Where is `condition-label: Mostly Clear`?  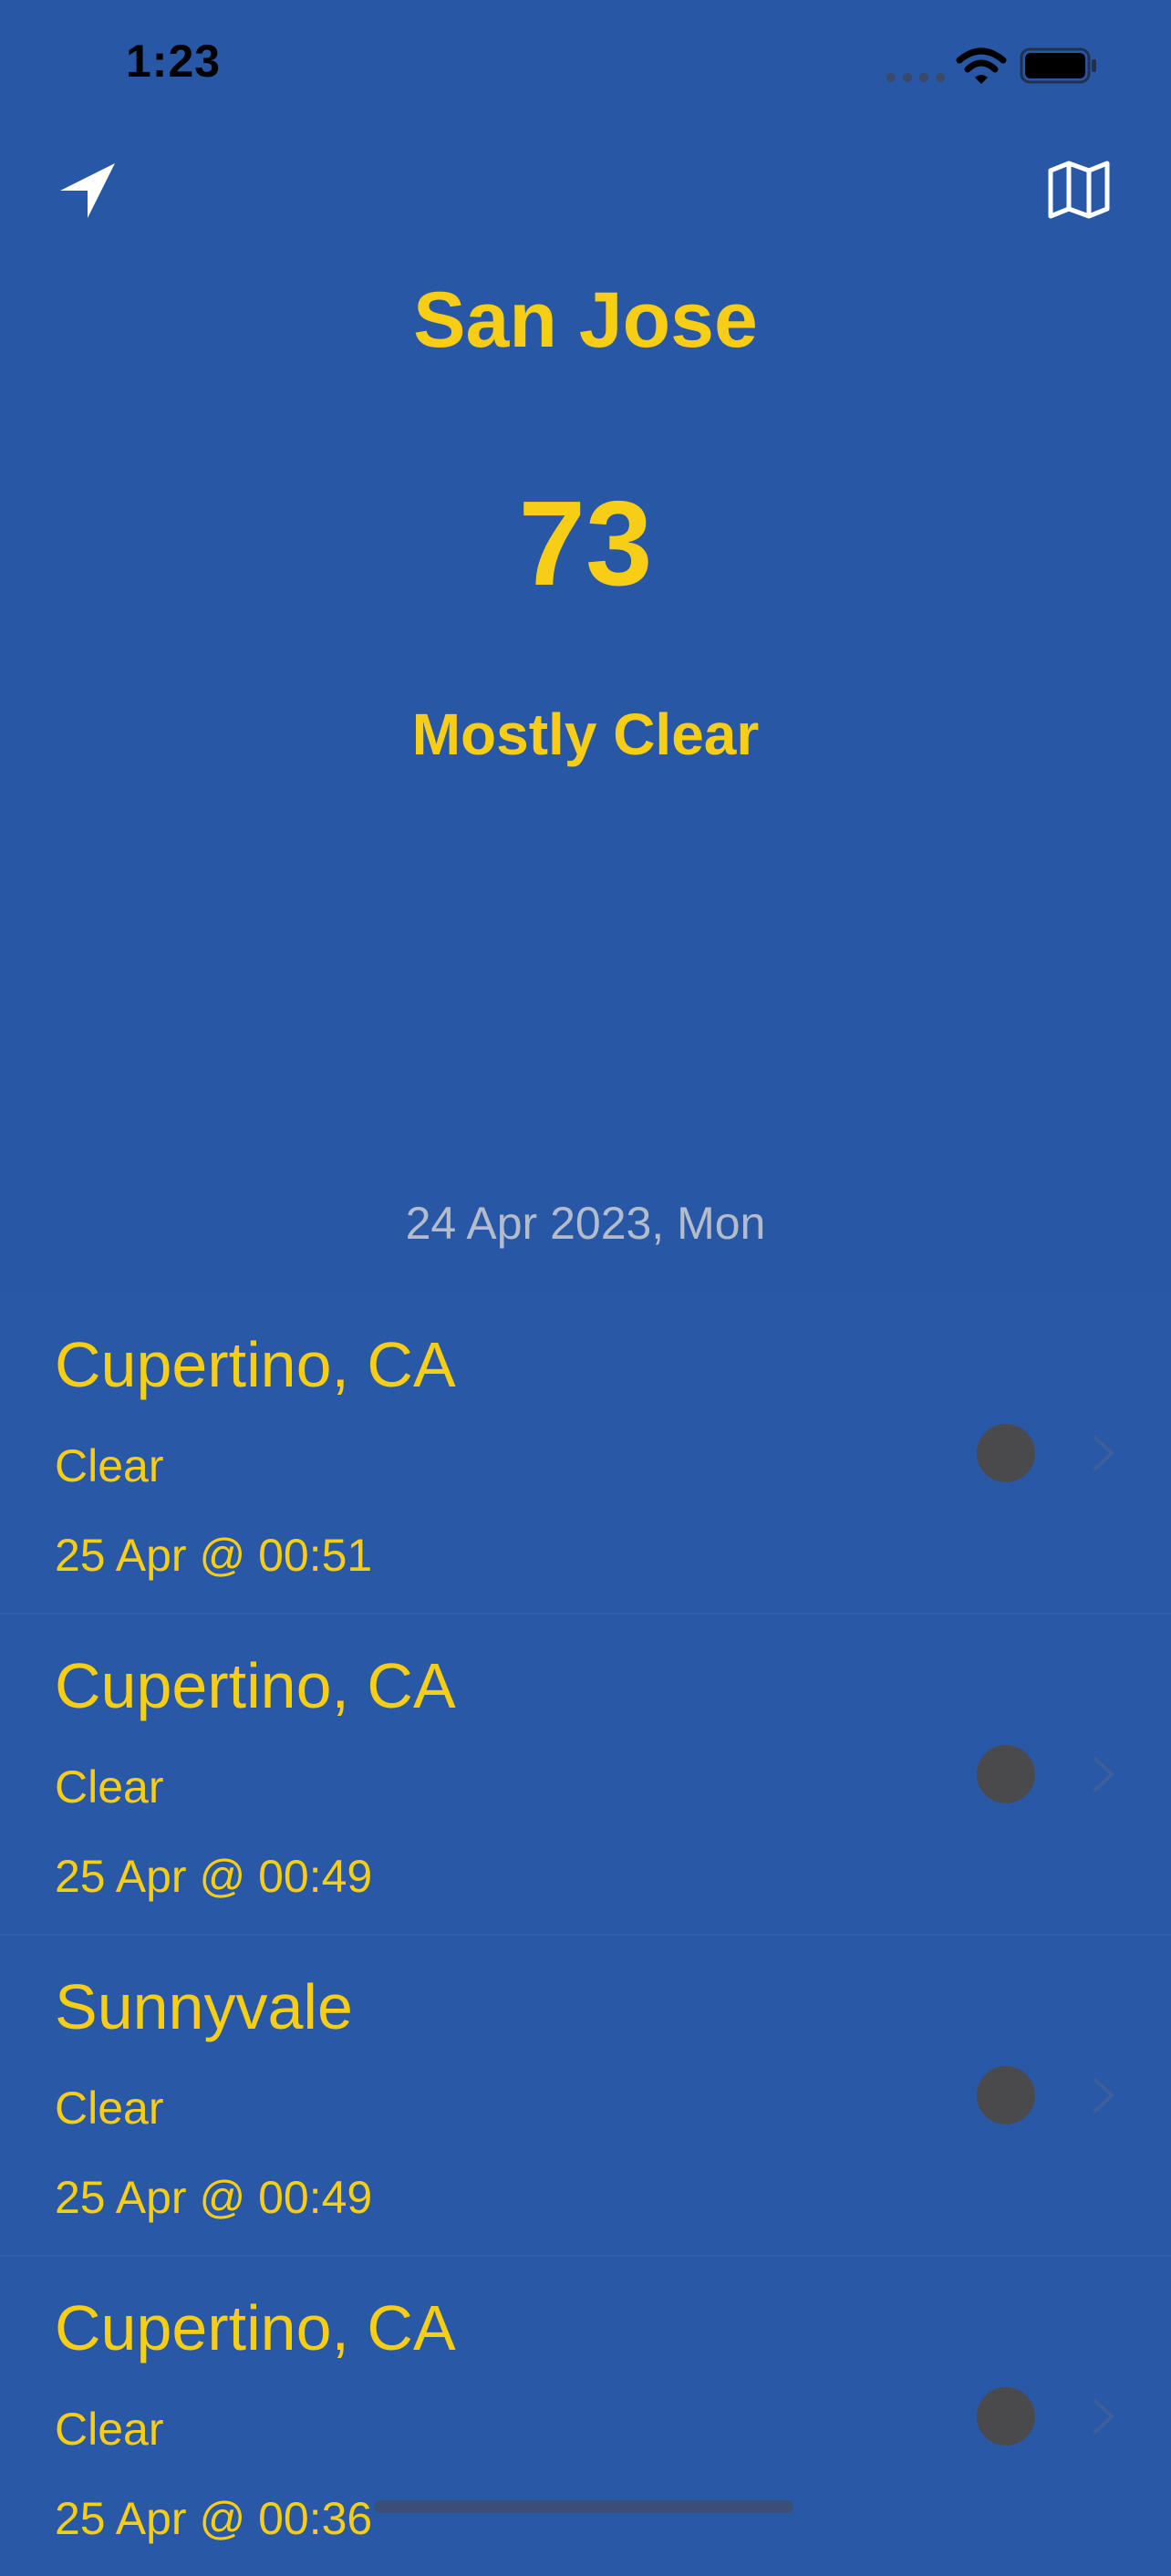
condition-label: Mostly Clear is located at coordinates (585, 734).